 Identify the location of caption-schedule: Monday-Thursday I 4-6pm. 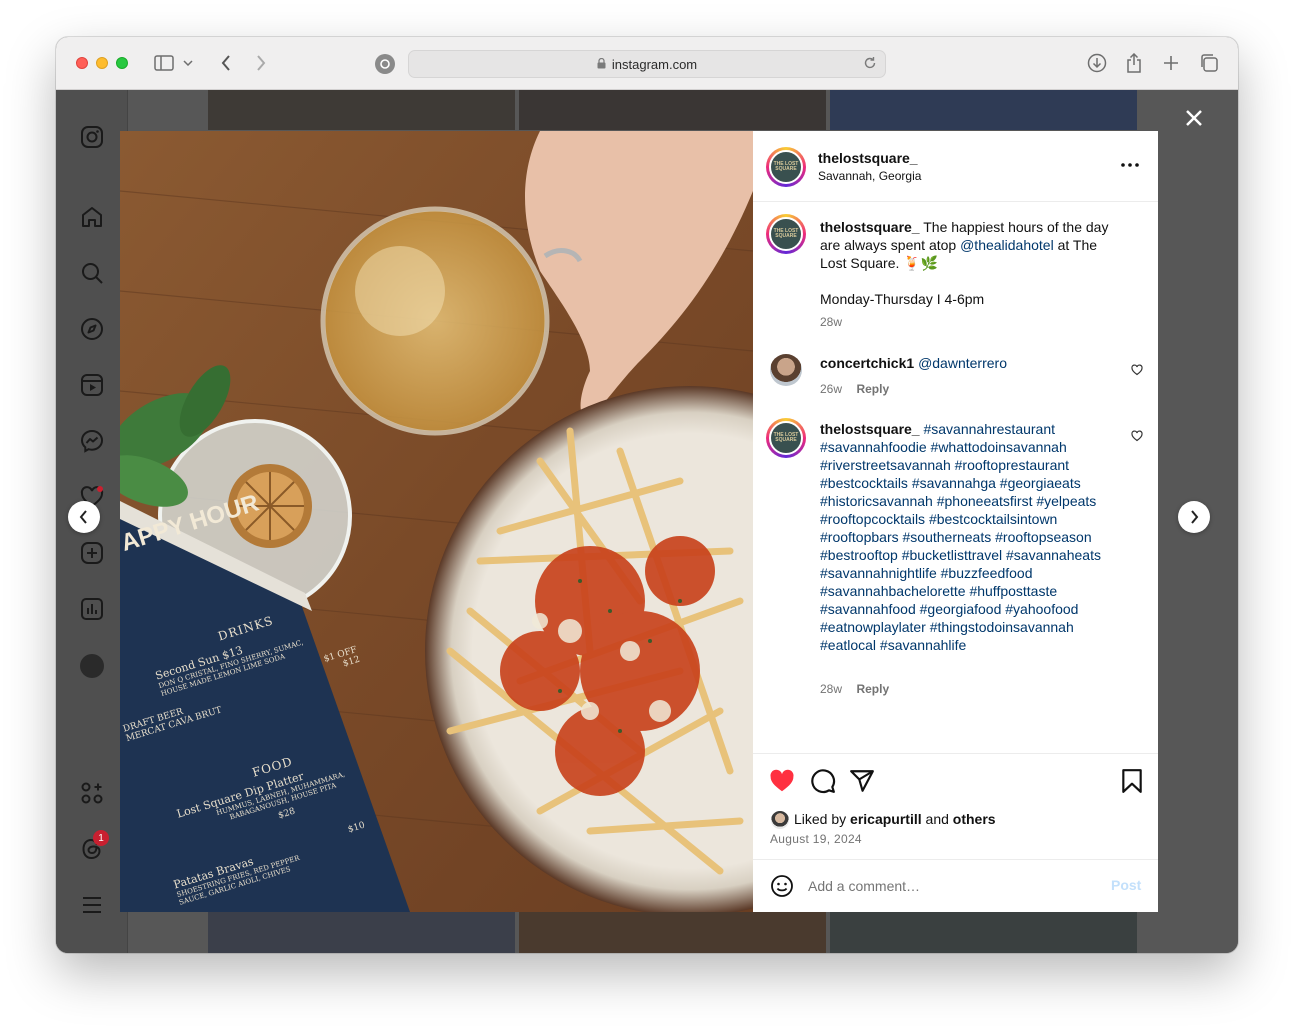
(902, 299).